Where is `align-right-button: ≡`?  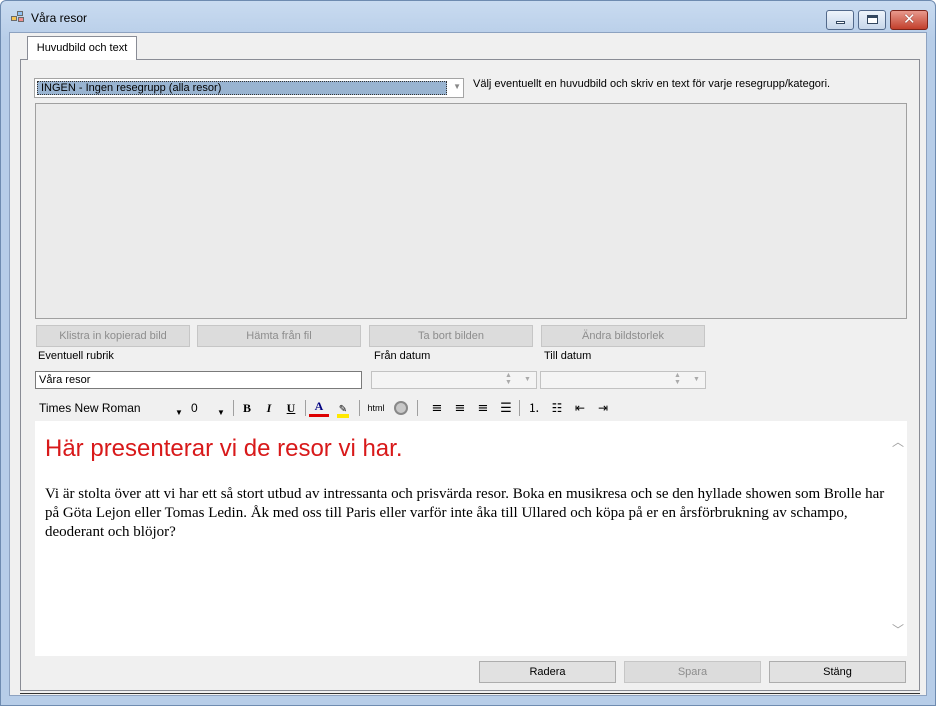
align-right-button: ≡ is located at coordinates (483, 408).